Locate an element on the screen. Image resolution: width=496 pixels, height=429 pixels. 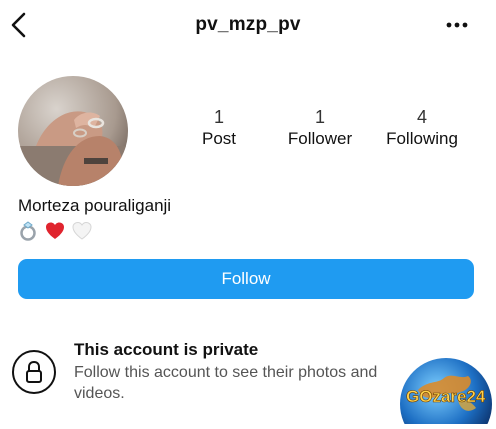
profile-display-name: Morteza pouraliganji is located at coordinates (95, 205).